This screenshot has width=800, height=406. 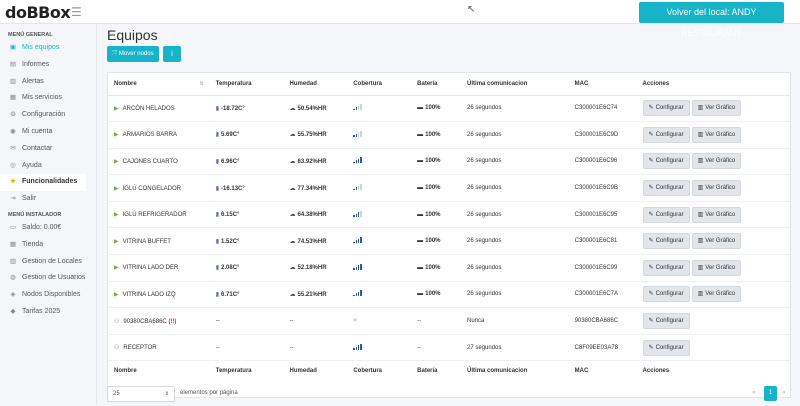 I want to click on pagination-prev: «, so click(x=754, y=392).